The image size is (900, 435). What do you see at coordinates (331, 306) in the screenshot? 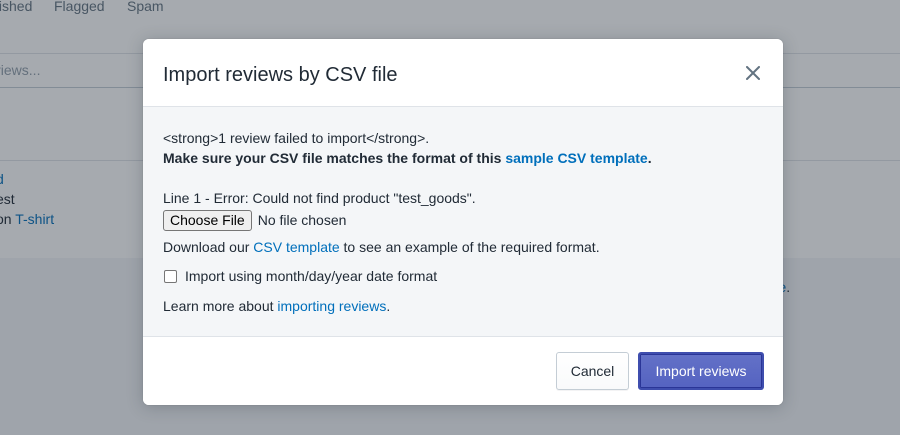
I see `importing-reviews-link: importing reviews` at bounding box center [331, 306].